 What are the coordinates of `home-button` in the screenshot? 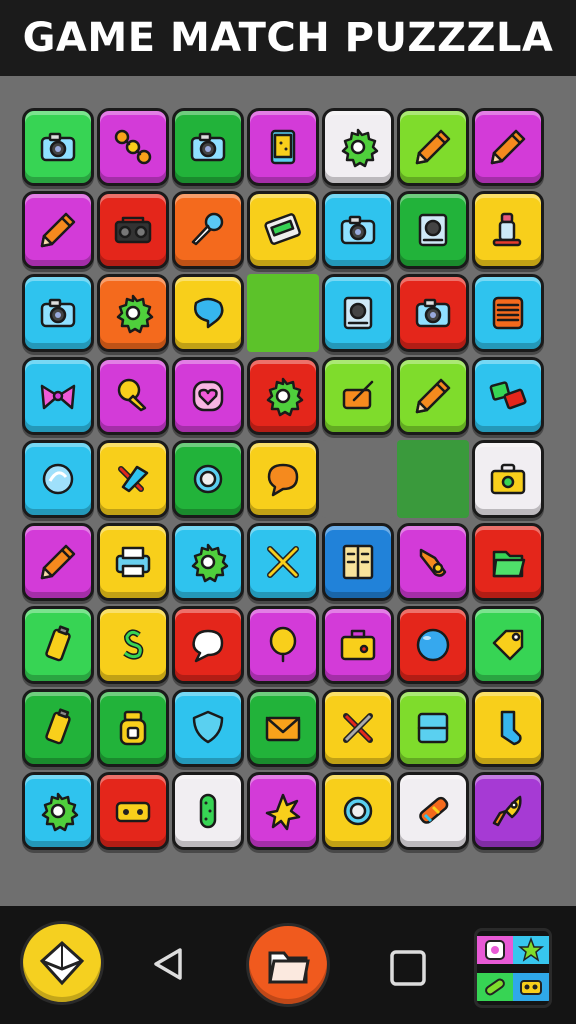 It's located at (62, 963).